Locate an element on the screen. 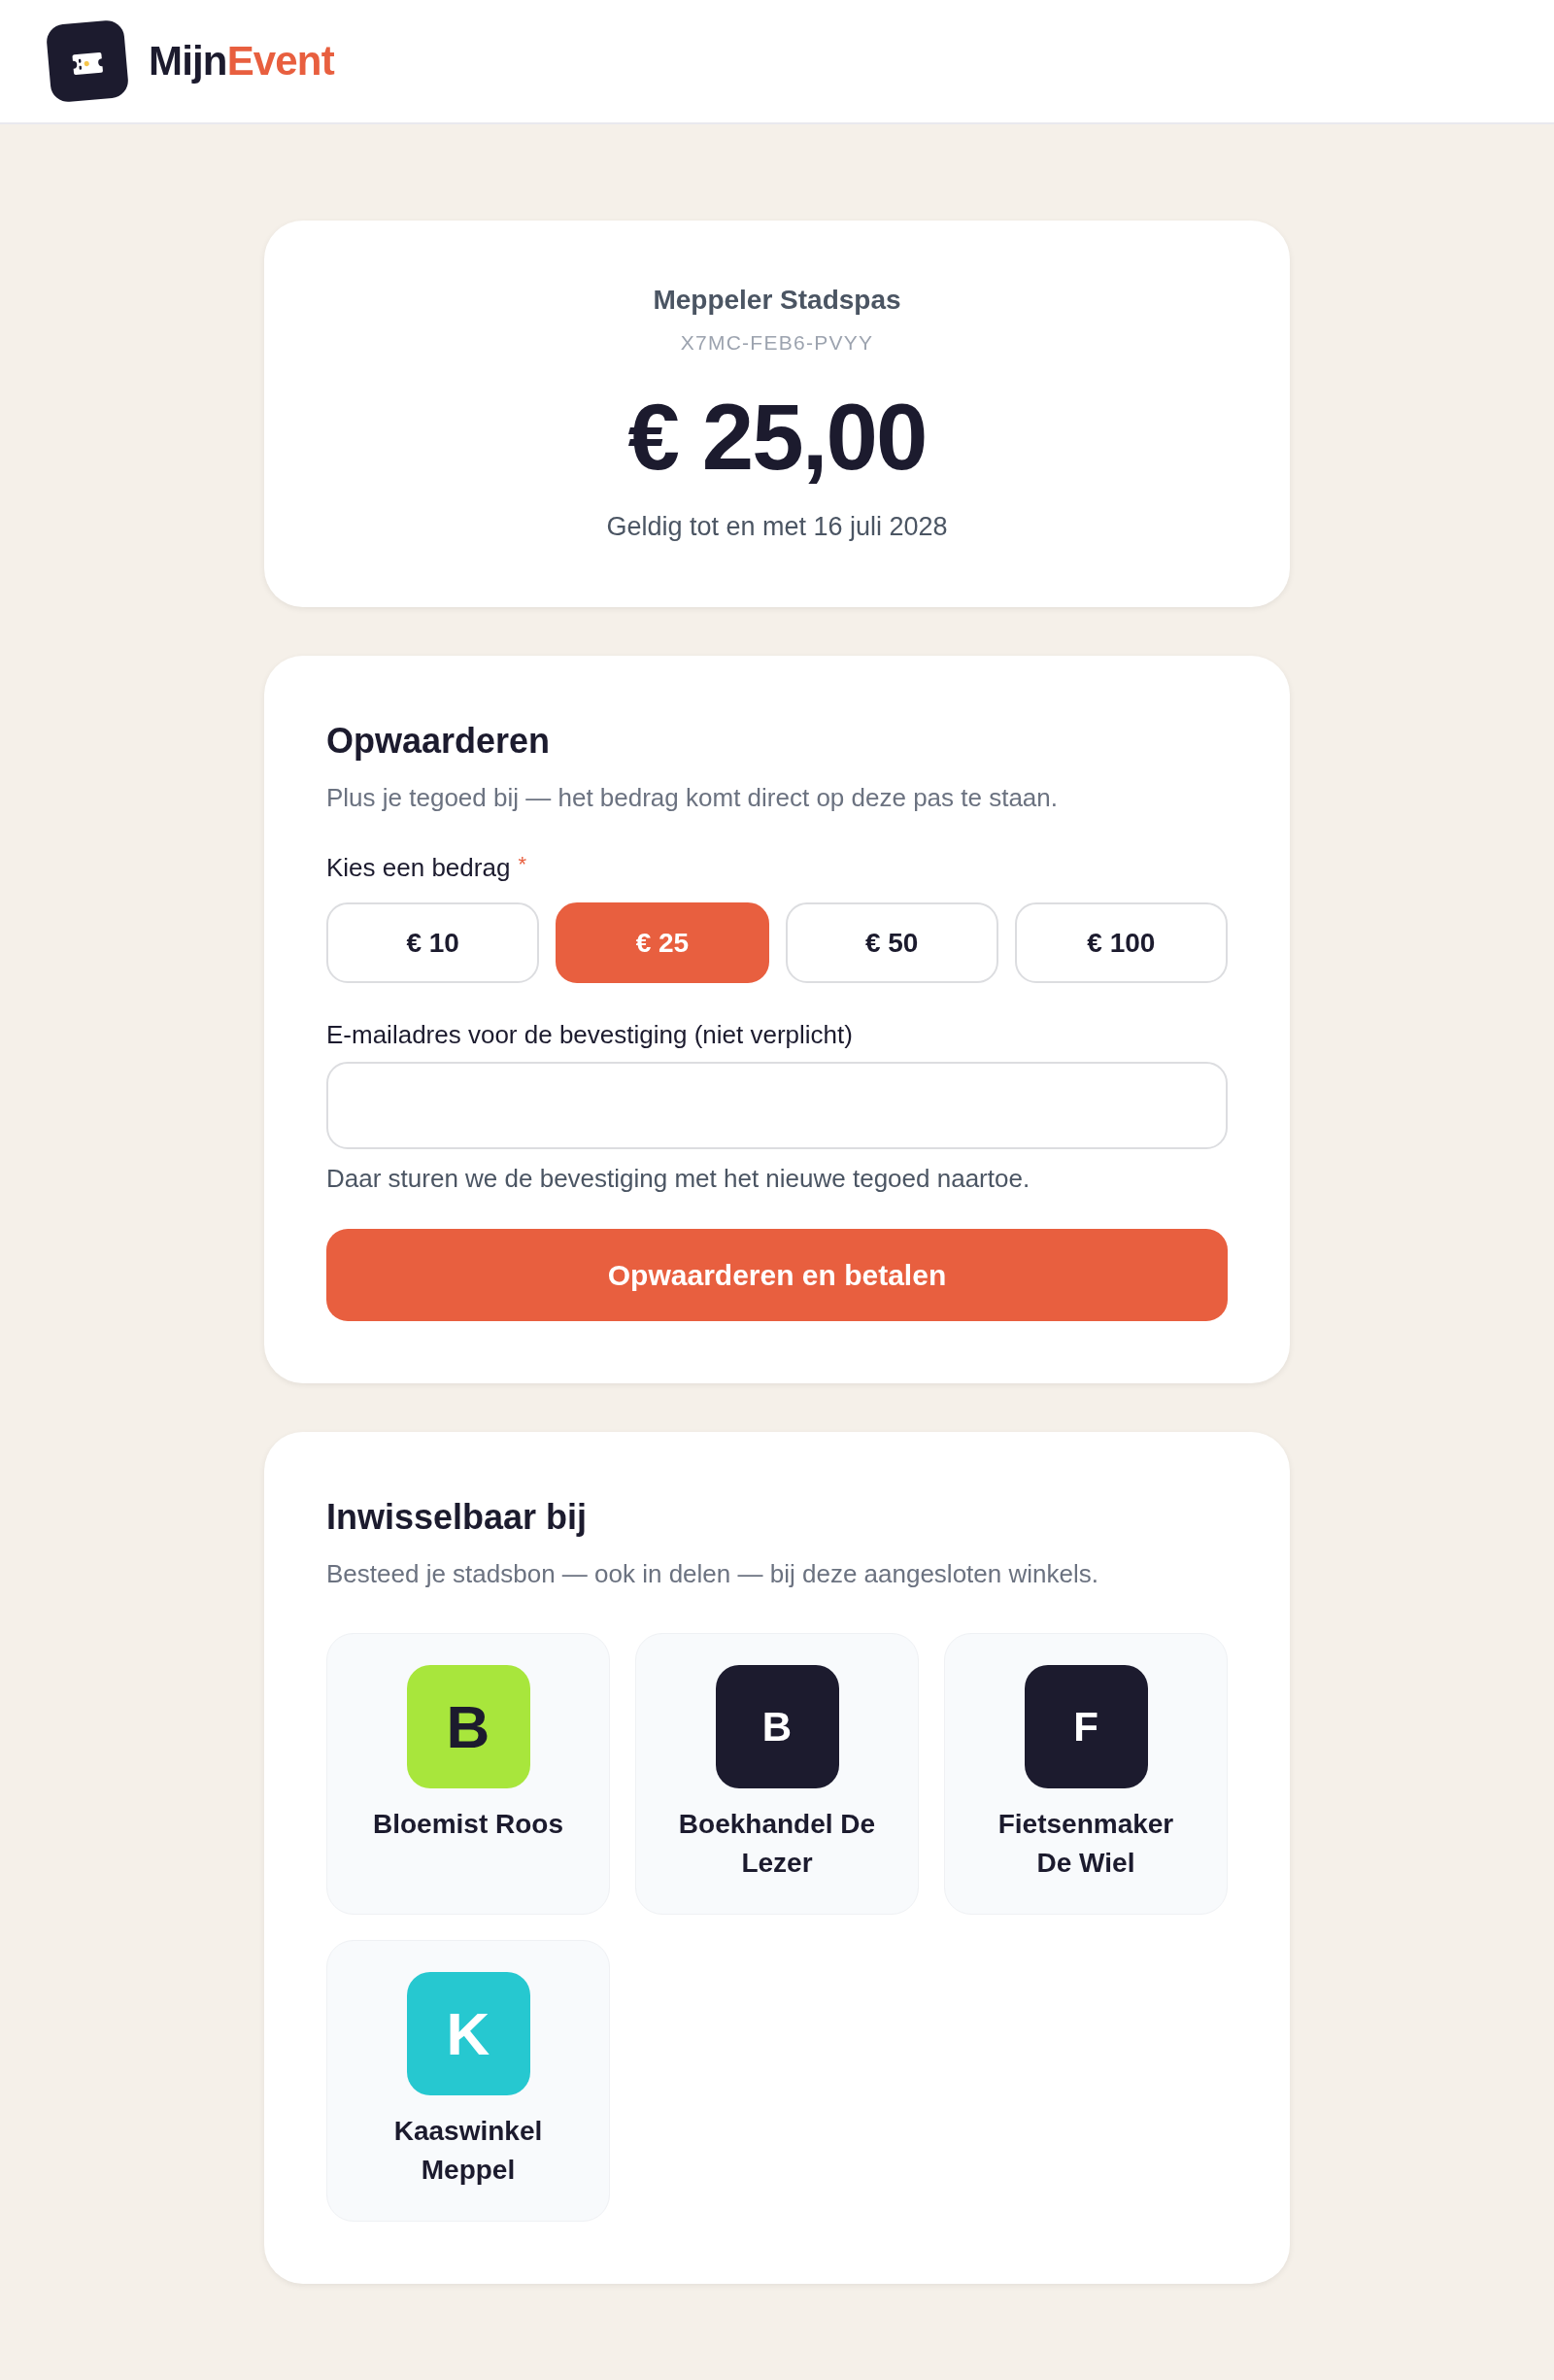  email-field is located at coordinates (777, 1105).